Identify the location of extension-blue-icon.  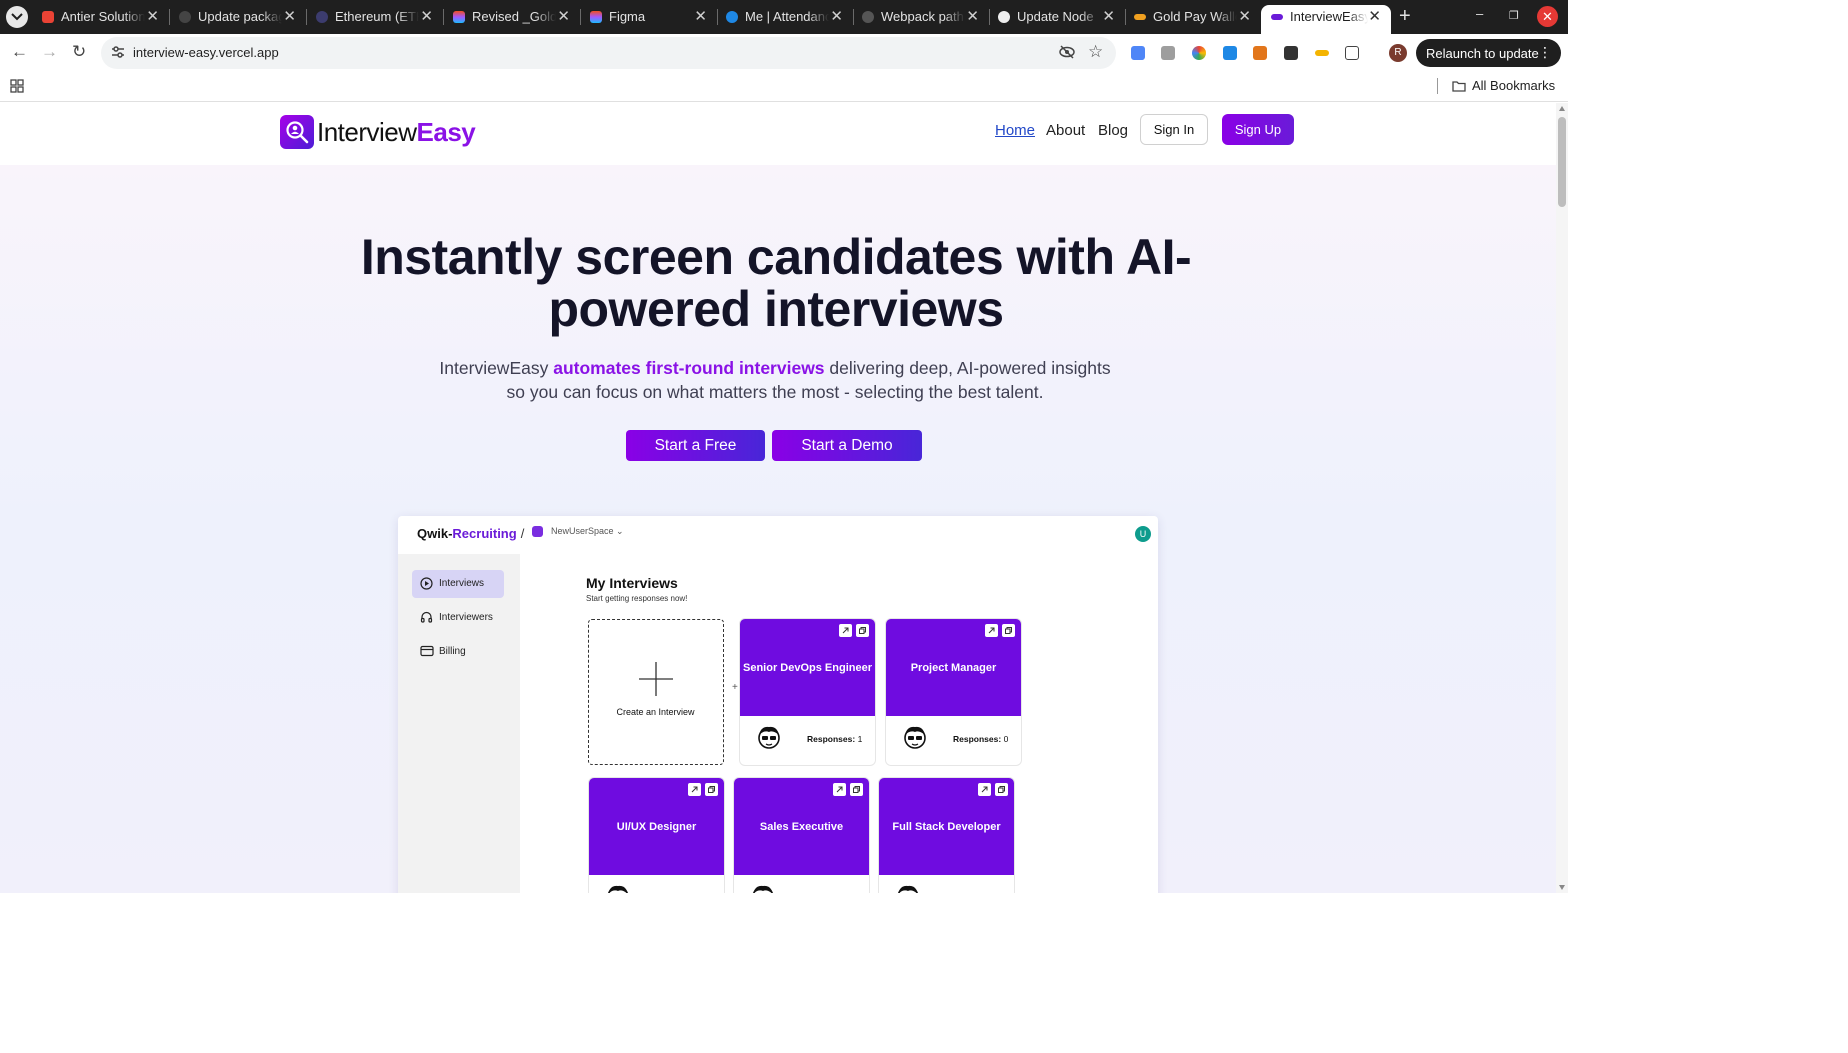
(1230, 53).